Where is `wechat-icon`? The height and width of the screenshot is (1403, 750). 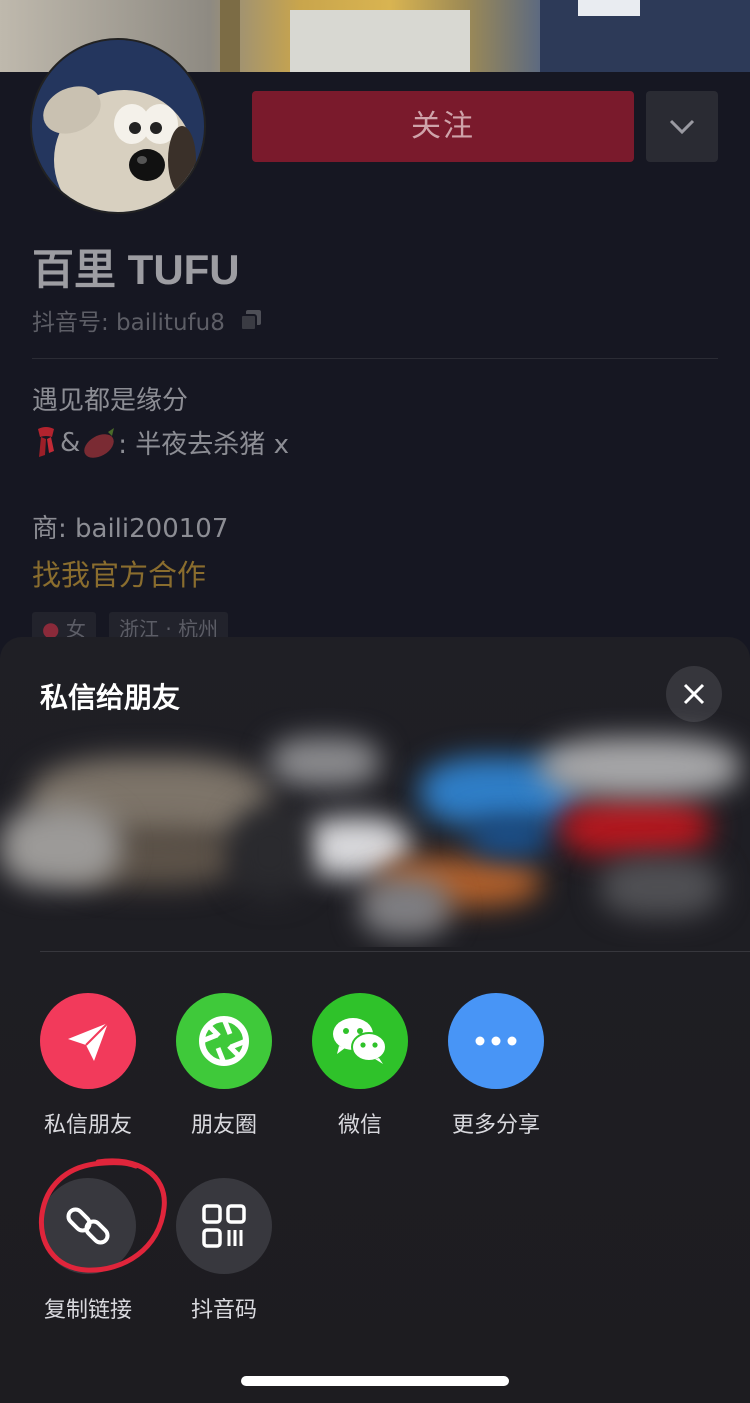 wechat-icon is located at coordinates (360, 1041).